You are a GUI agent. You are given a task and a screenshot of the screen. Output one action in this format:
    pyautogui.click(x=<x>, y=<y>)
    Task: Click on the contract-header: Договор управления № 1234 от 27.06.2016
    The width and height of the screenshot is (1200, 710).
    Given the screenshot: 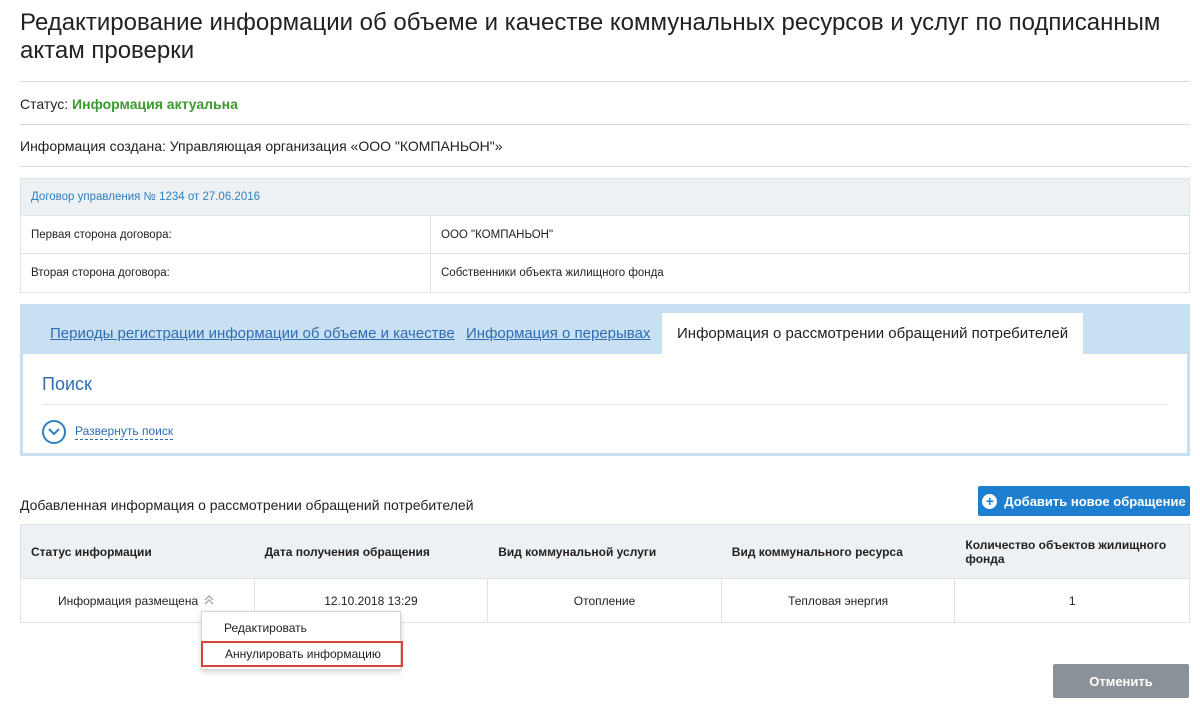 What is the action you would take?
    pyautogui.click(x=605, y=197)
    